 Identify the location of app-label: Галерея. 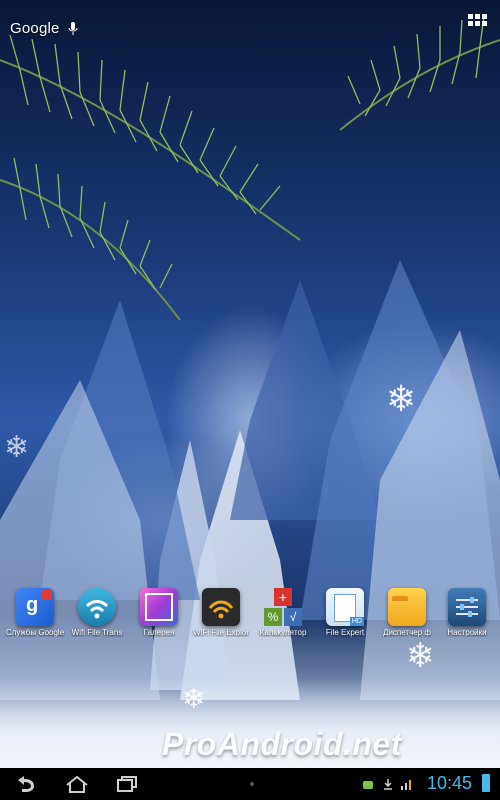
(159, 632).